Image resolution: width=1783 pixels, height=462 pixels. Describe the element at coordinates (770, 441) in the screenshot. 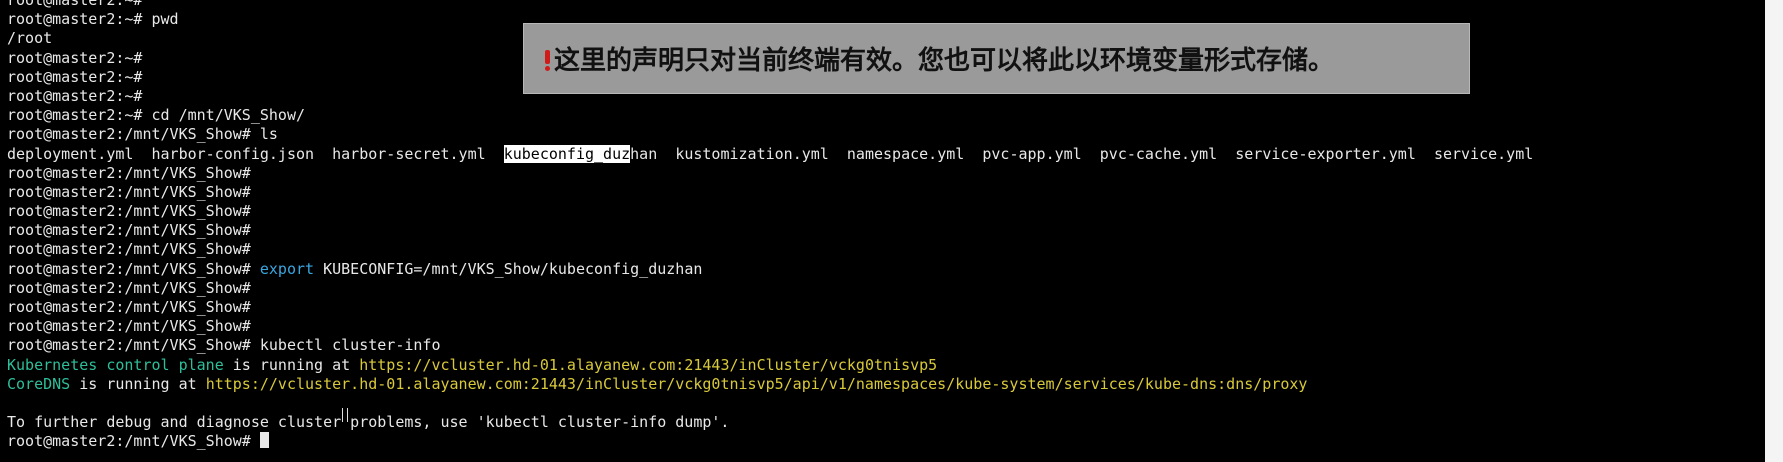

I see `current-prompt-line: root@master2:/mnt/VKS_Show#` at that location.